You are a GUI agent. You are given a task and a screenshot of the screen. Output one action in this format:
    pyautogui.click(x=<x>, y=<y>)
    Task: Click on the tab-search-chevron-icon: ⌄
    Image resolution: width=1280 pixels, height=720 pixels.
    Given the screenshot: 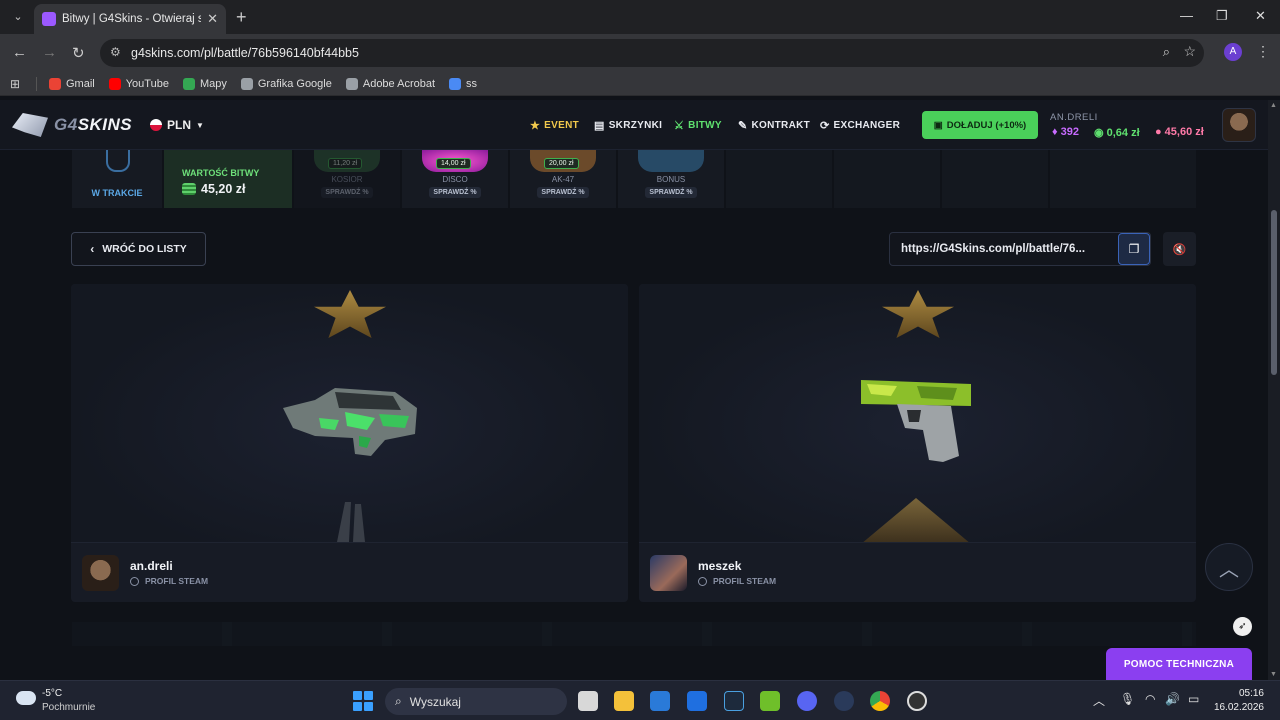 What is the action you would take?
    pyautogui.click(x=18, y=17)
    